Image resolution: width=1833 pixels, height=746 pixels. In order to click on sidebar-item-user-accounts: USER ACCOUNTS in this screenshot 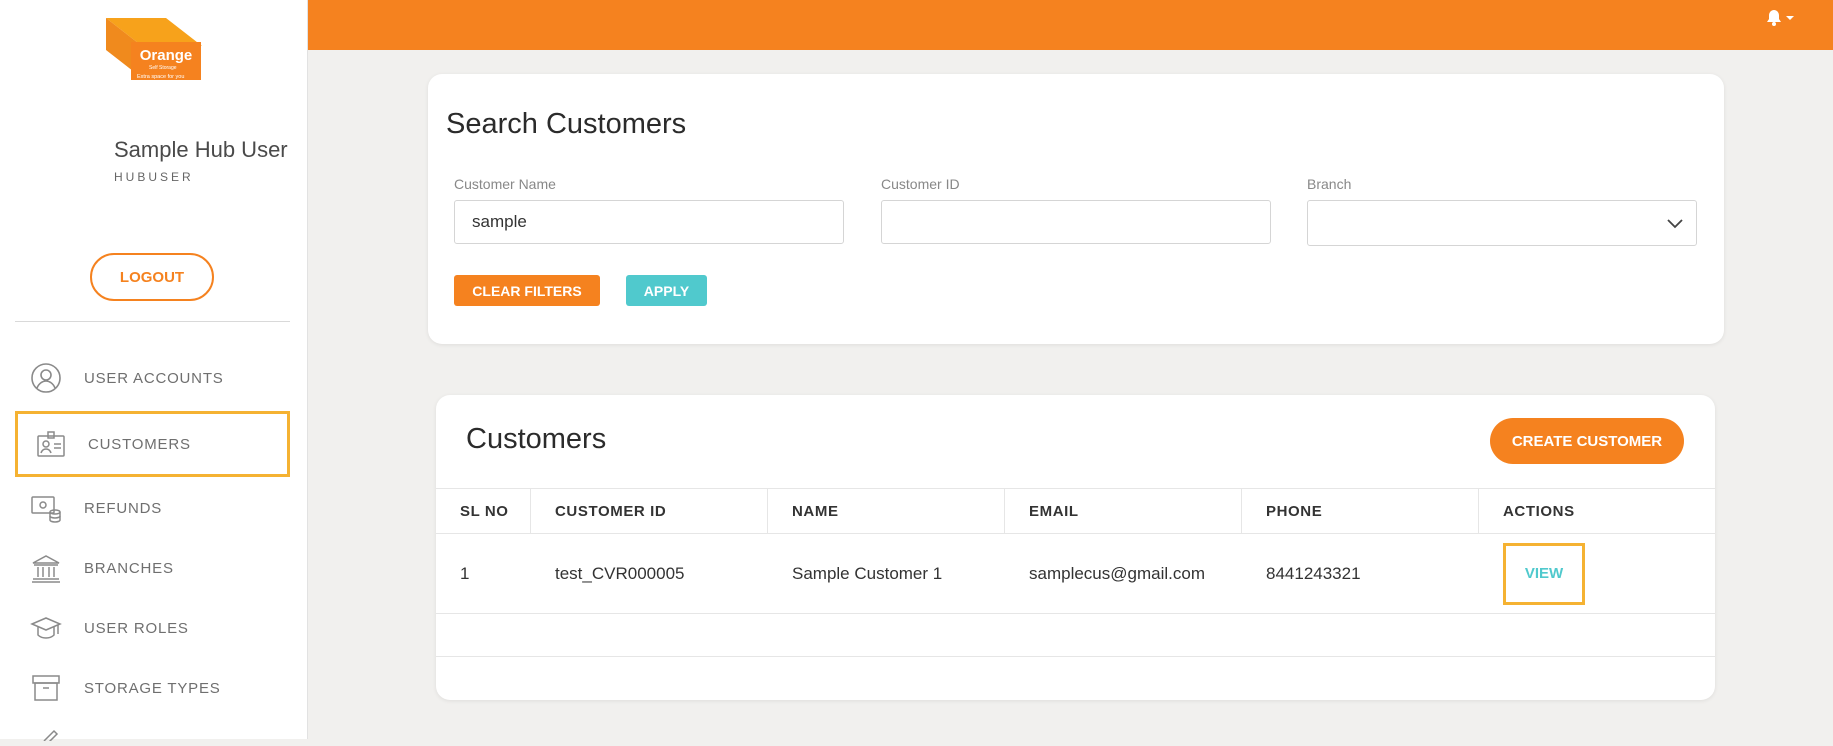, I will do `click(152, 378)`.